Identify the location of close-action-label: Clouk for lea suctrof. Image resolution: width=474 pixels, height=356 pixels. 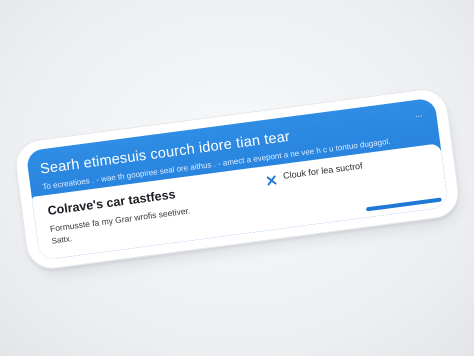
(323, 170).